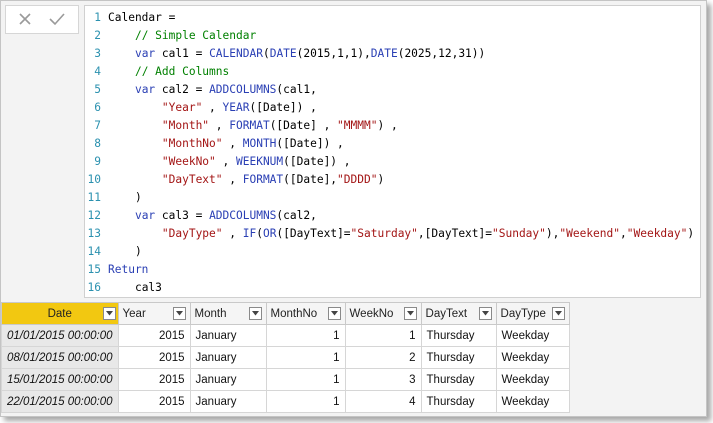  What do you see at coordinates (94, 251) in the screenshot?
I see `line-number: 14` at bounding box center [94, 251].